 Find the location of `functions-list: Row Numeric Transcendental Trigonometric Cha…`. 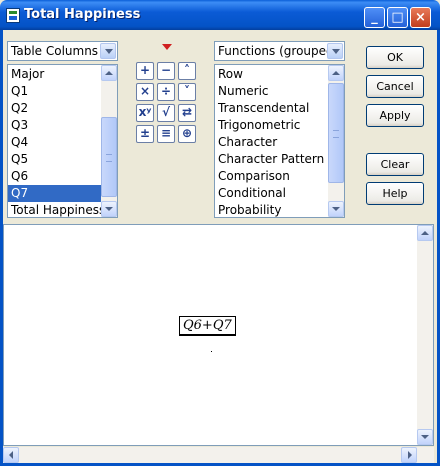

functions-list: Row Numeric Transcendental Trigonometric Cha… is located at coordinates (279, 141).